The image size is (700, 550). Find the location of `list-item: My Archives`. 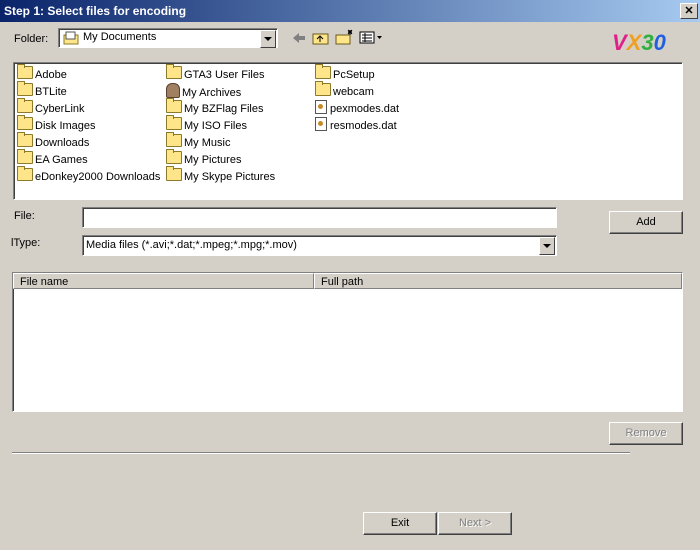

list-item: My Archives is located at coordinates (203, 91).